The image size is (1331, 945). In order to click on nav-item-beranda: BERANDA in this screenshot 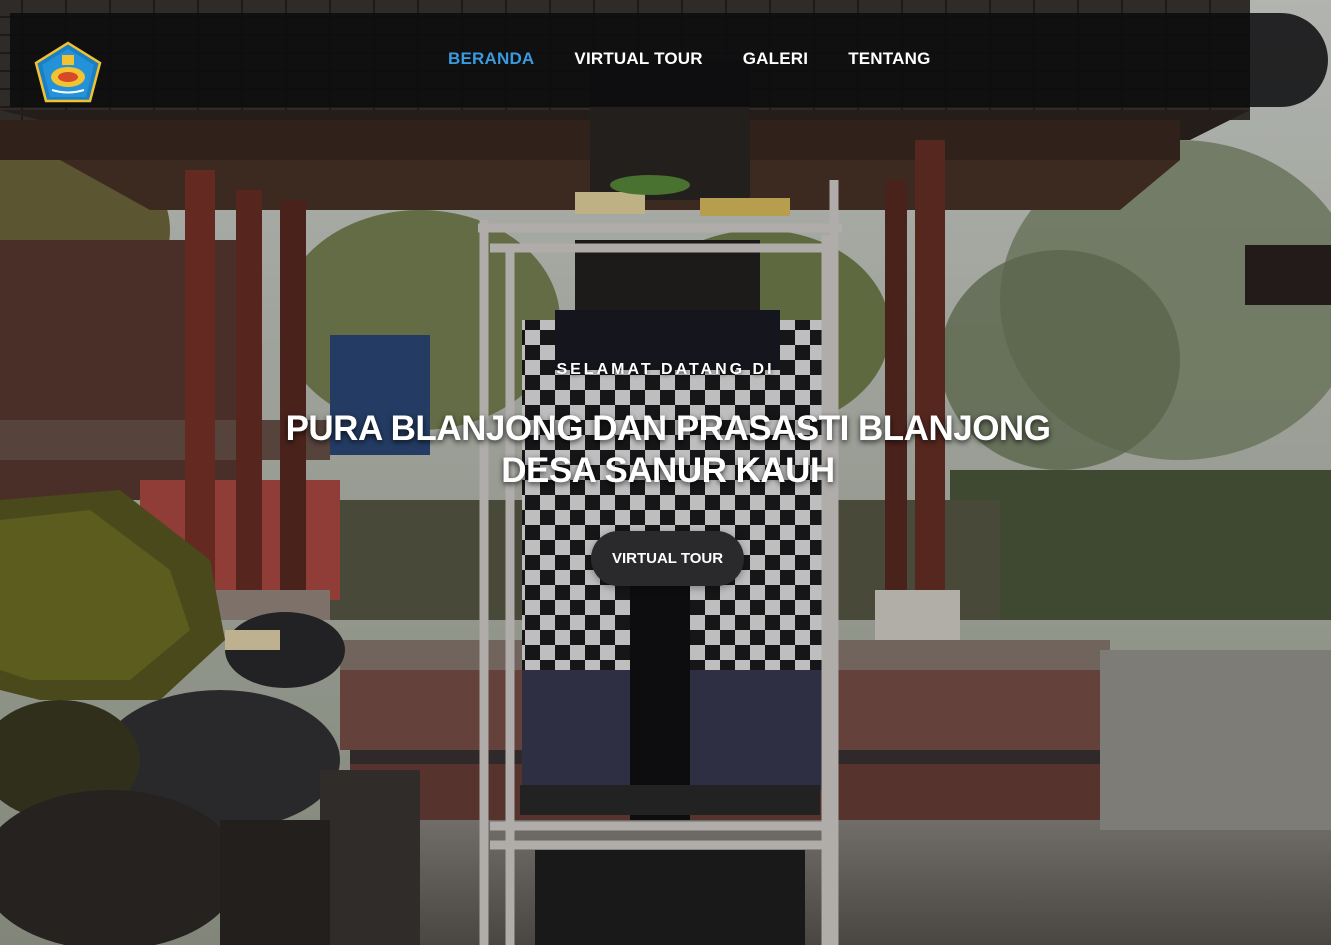, I will do `click(491, 59)`.